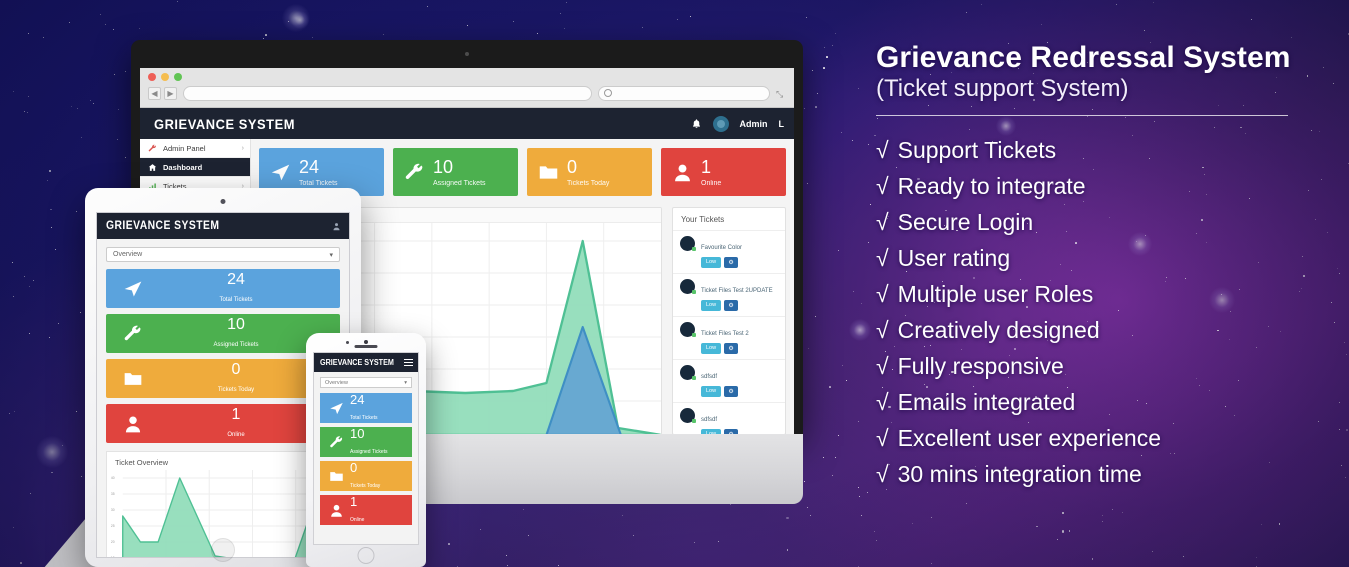 This screenshot has height=567, width=1349. Describe the element at coordinates (113, 510) in the screenshot. I see `svg-text: 30` at that location.